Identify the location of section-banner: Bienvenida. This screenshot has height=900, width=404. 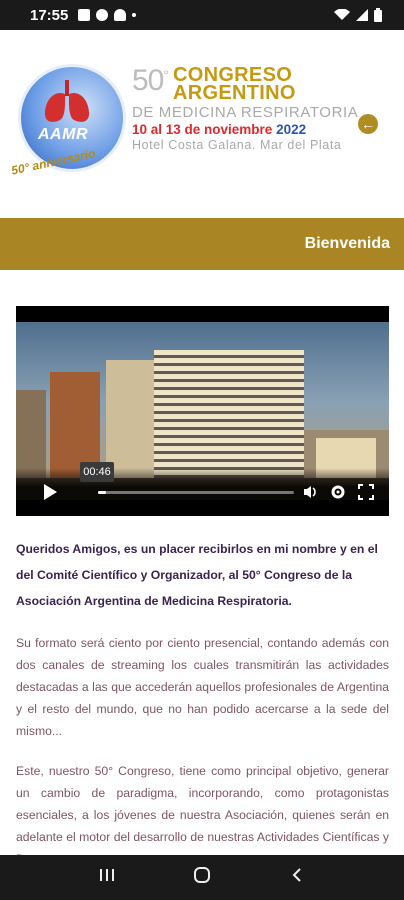
(202, 244).